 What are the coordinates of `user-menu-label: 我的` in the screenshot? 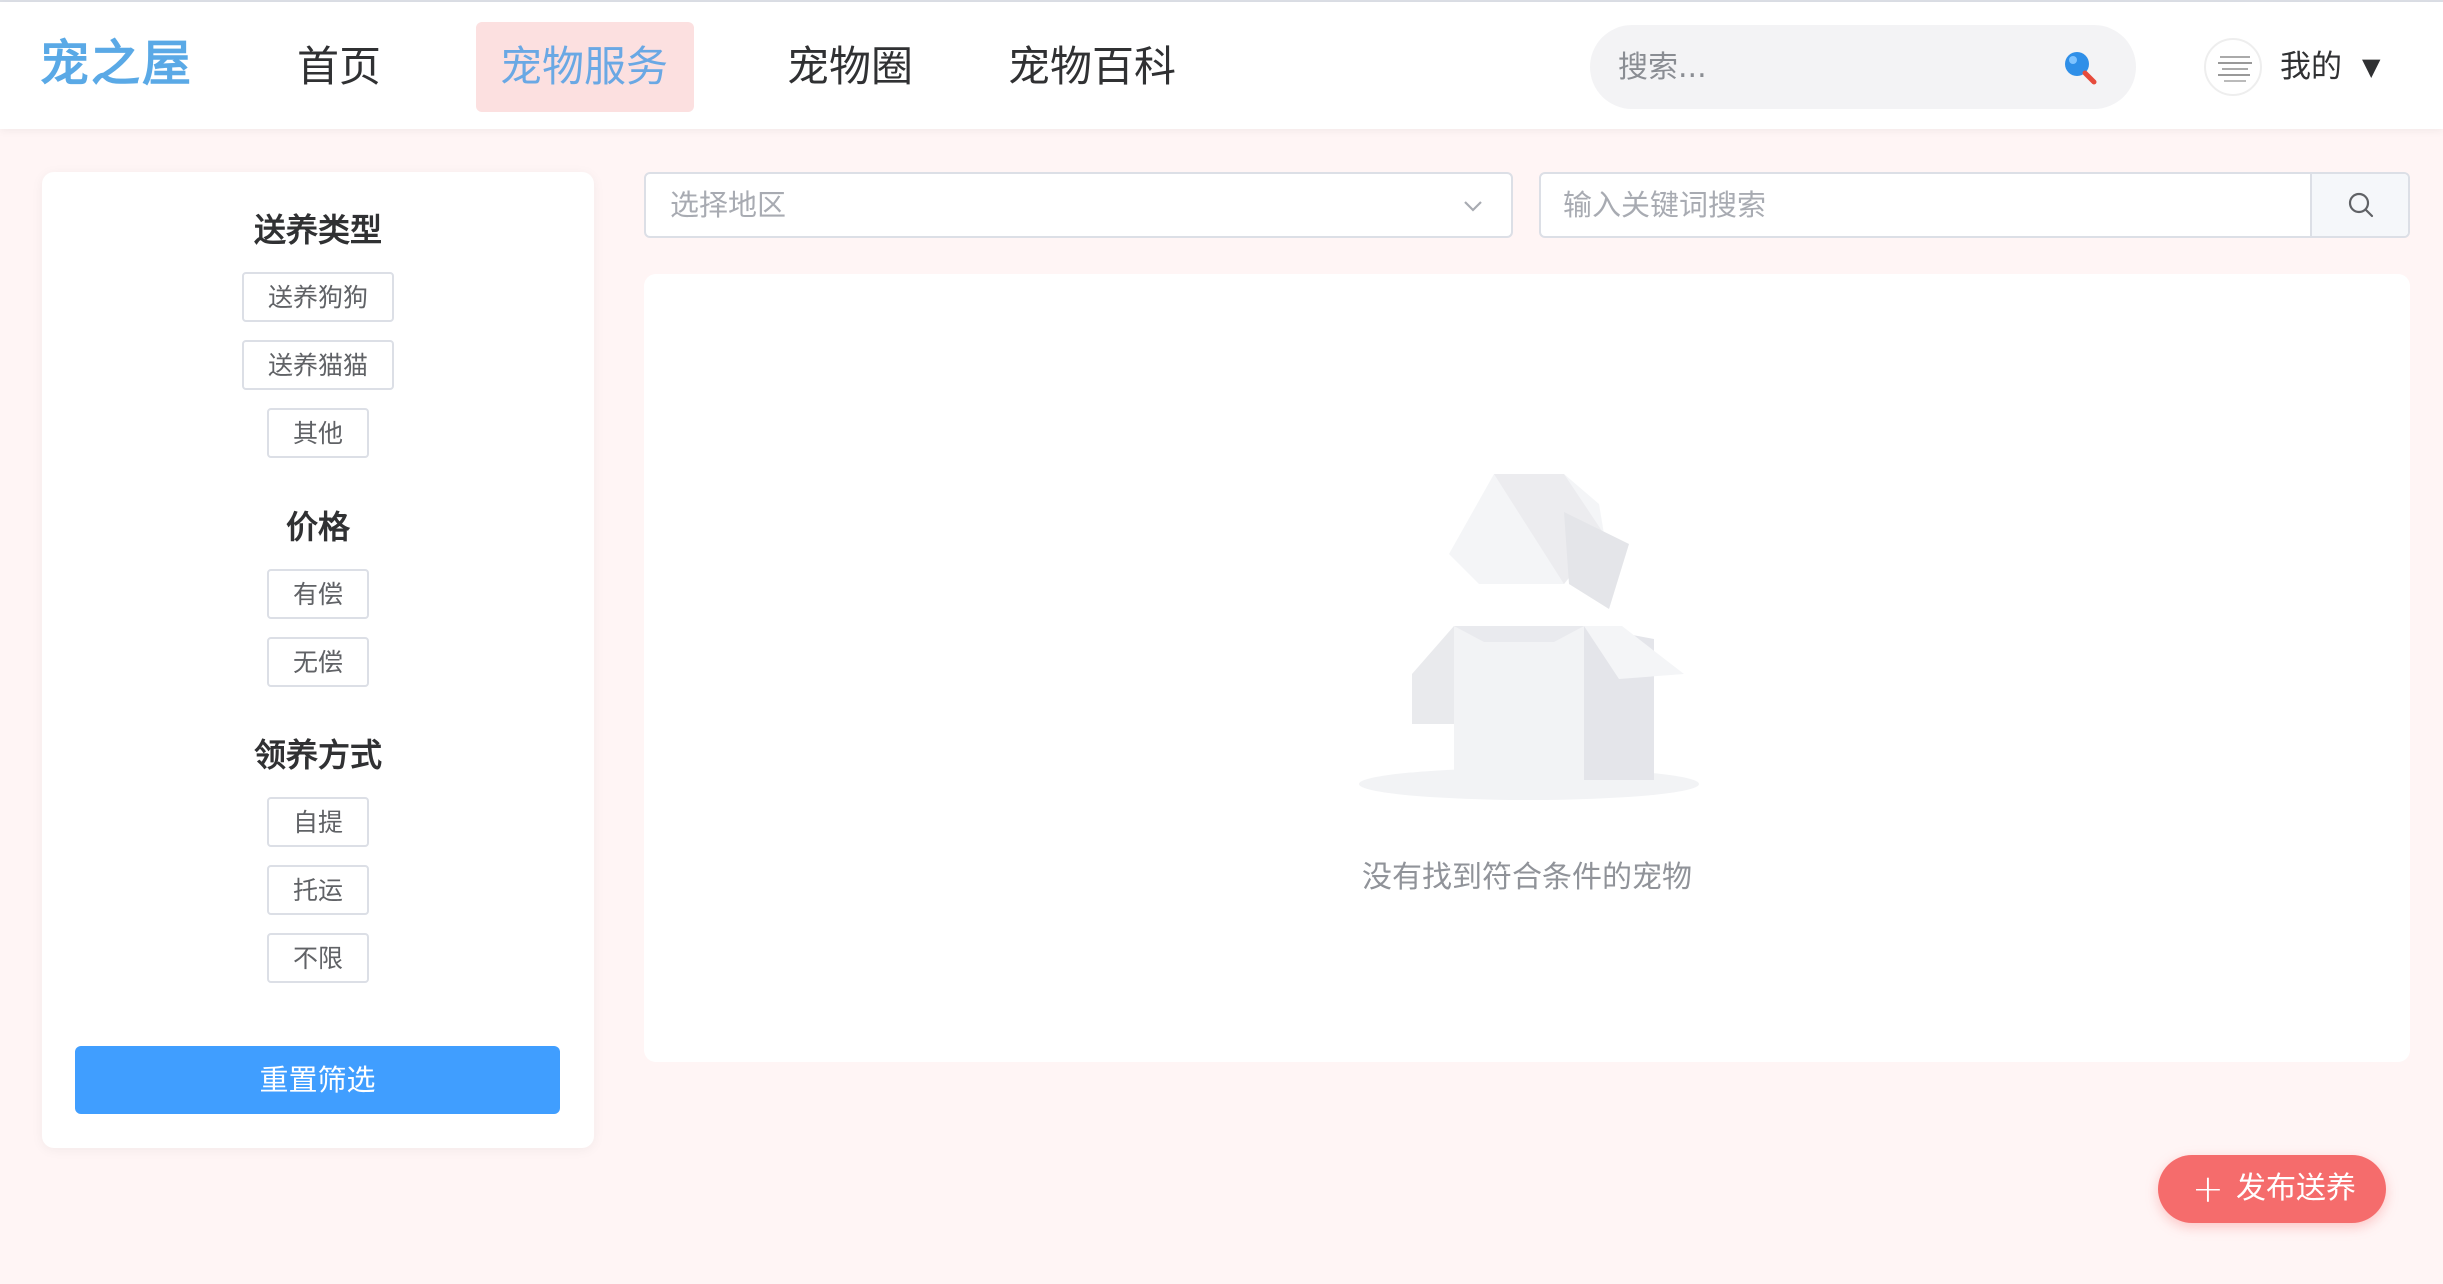 It's located at (2311, 67).